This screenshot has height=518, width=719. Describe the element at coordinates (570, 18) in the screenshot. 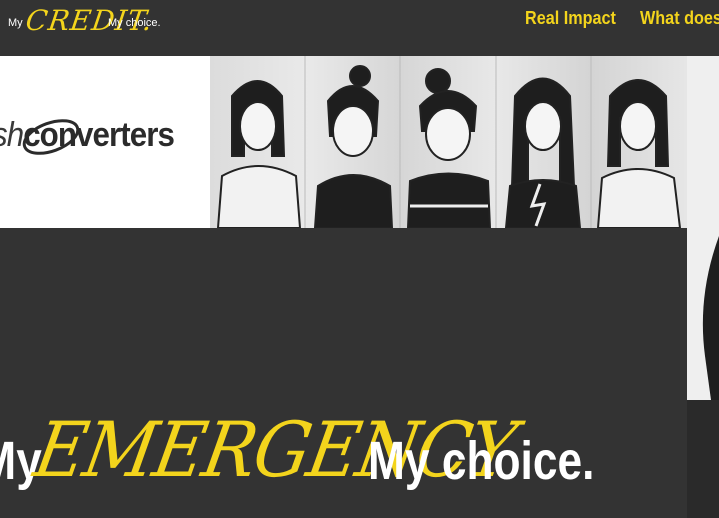

I see `nav-link-real-impact: Real Impact` at that location.